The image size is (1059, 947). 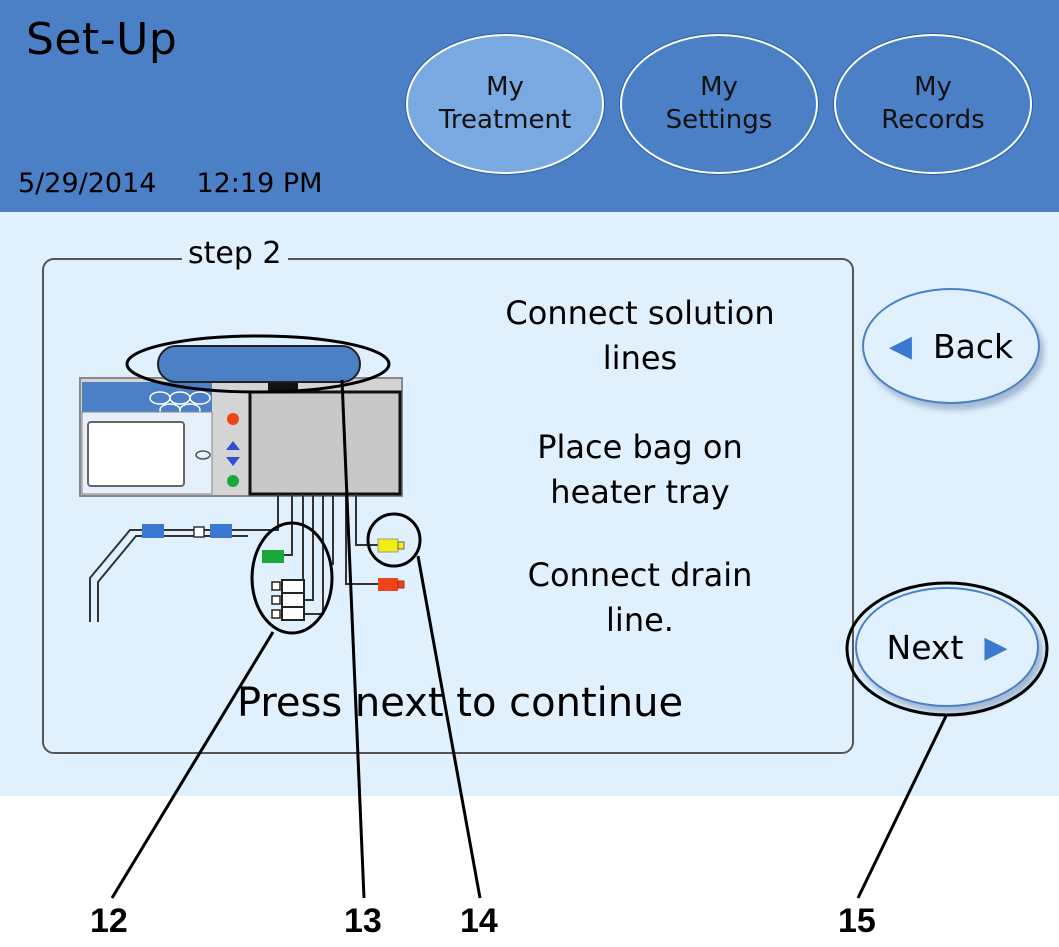 I want to click on callout-label-13: 13, so click(x=363, y=921).